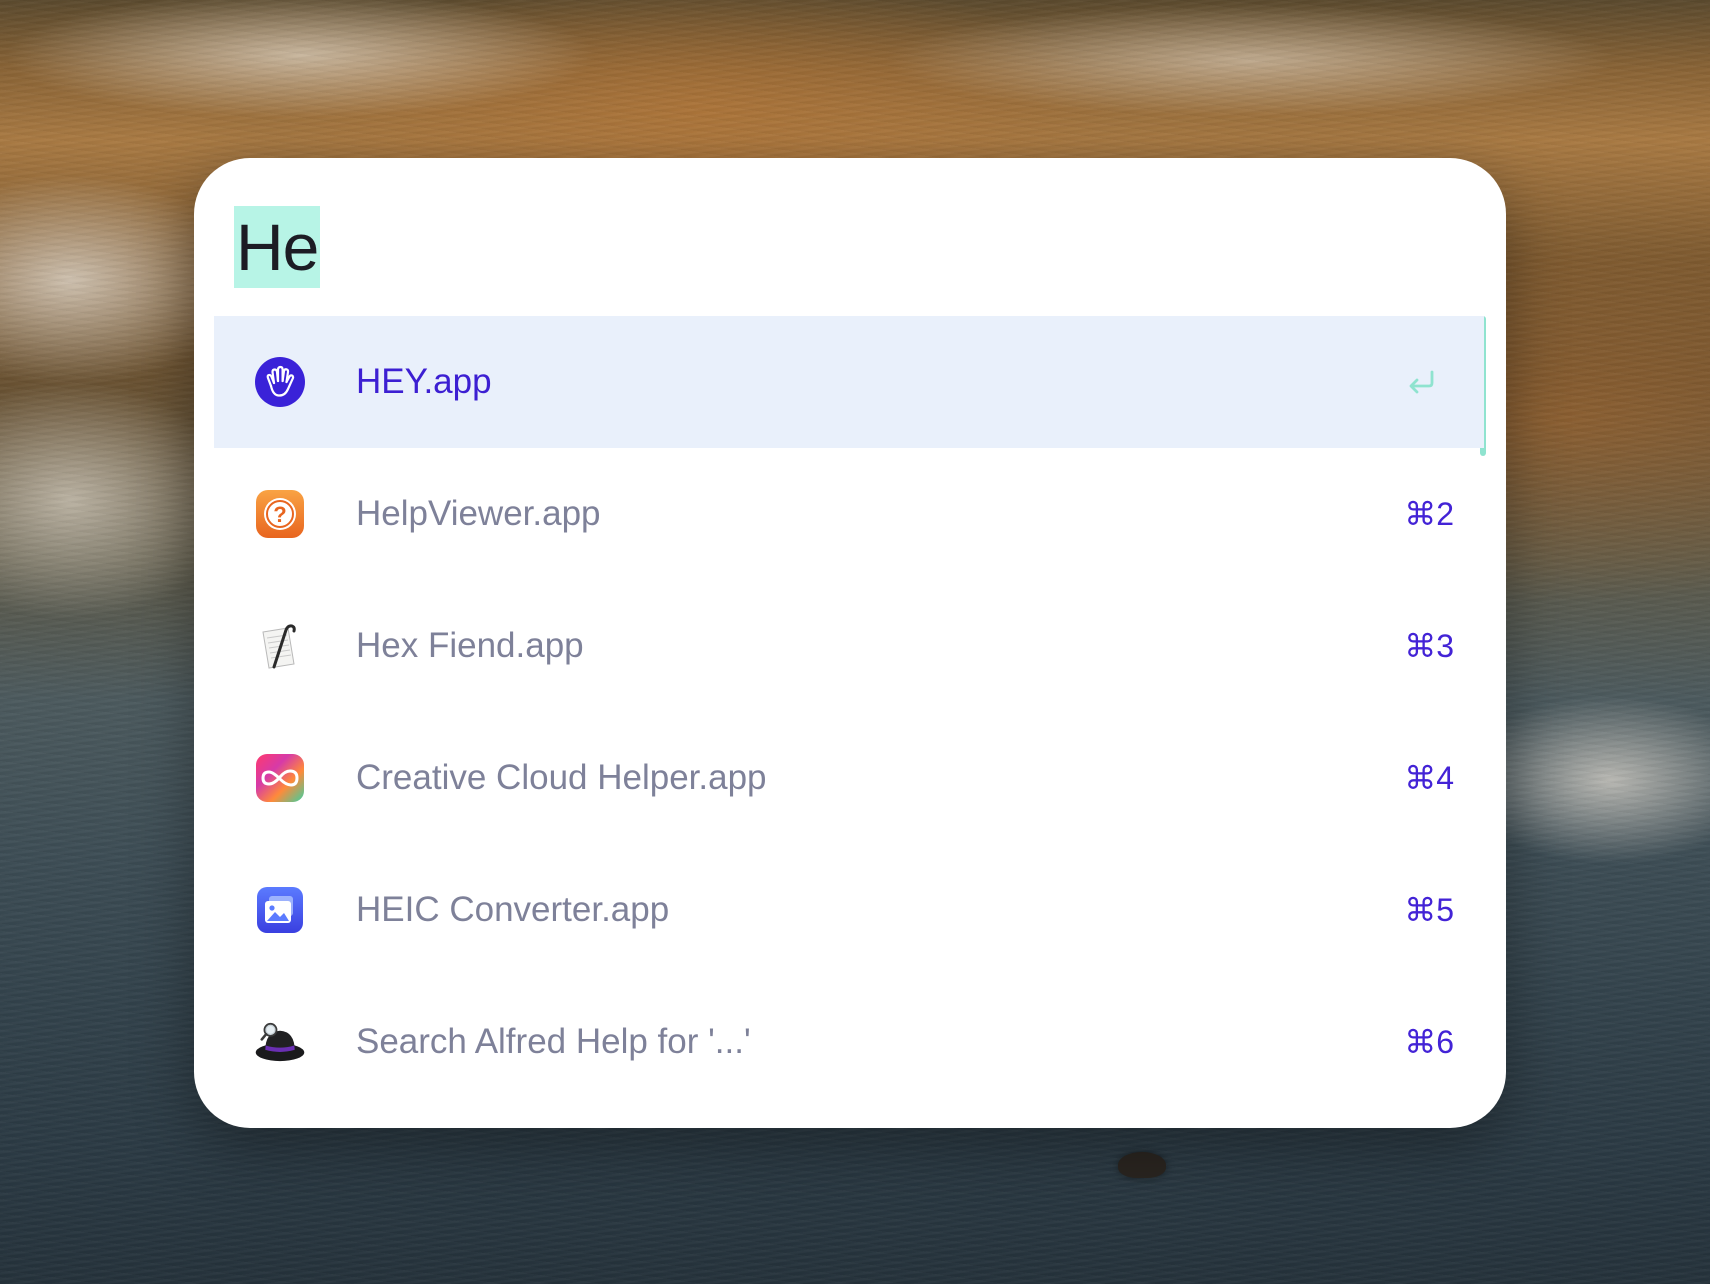 The width and height of the screenshot is (1710, 1284). Describe the element at coordinates (561, 777) in the screenshot. I see `result-title-creative-cloud: Creative Cloud Helper.app` at that location.